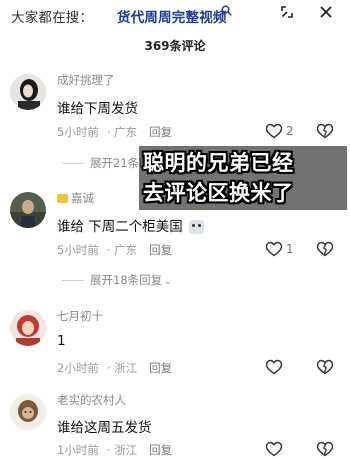 The height and width of the screenshot is (459, 350). Describe the element at coordinates (86, 80) in the screenshot. I see `comment-username: 成好挑理了` at that location.